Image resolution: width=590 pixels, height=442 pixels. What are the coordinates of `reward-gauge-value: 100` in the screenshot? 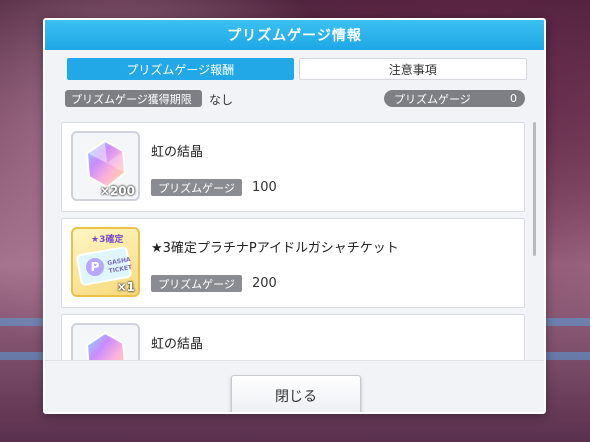 It's located at (264, 187).